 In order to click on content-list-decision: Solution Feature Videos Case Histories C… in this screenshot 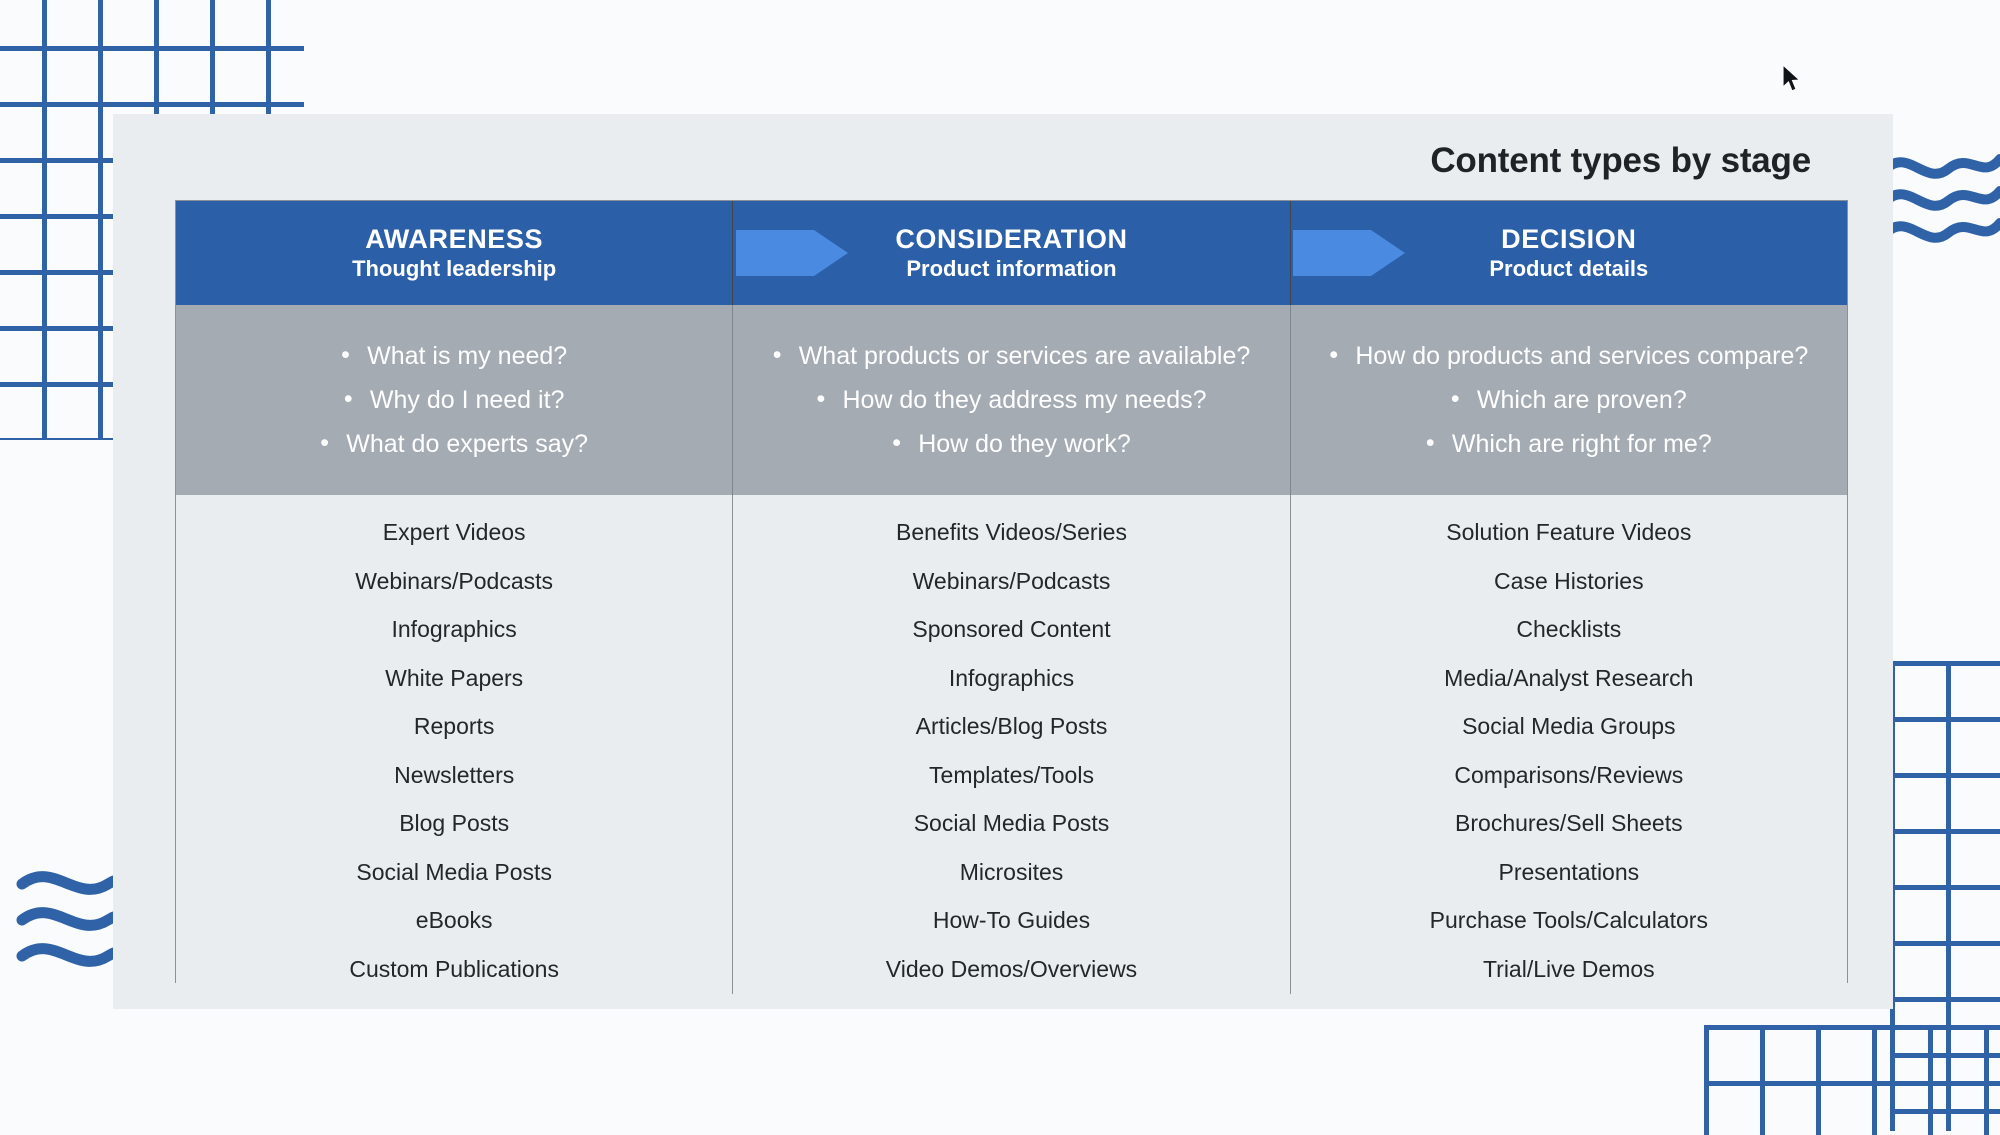, I will do `click(1568, 744)`.